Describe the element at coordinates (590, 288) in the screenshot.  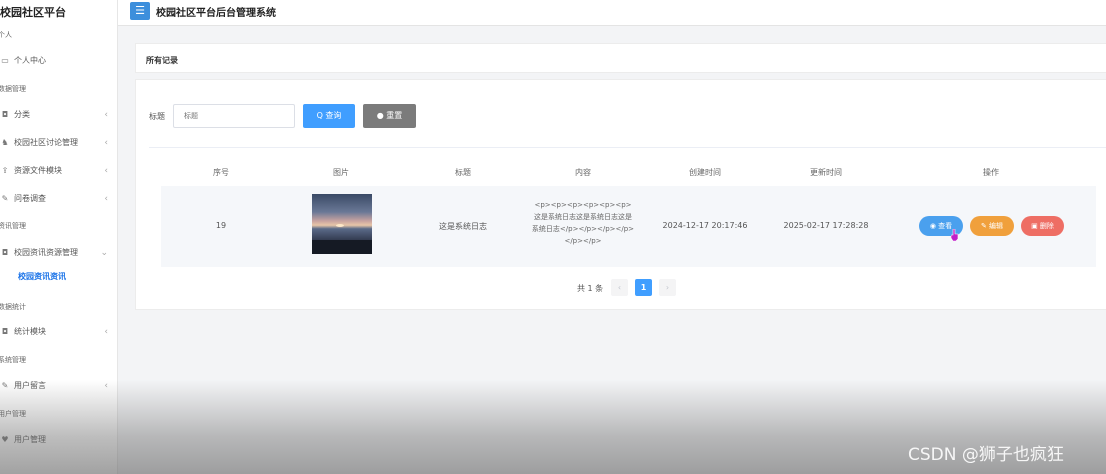
I see `pagination-total: 共 1 条` at that location.